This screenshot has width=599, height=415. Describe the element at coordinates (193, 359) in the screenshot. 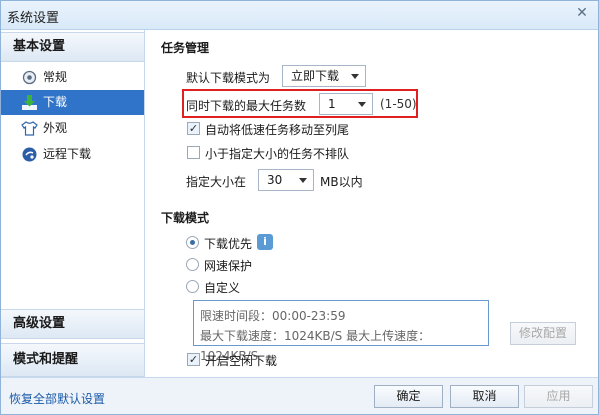

I see `idle-download-checkbox: ✓` at that location.